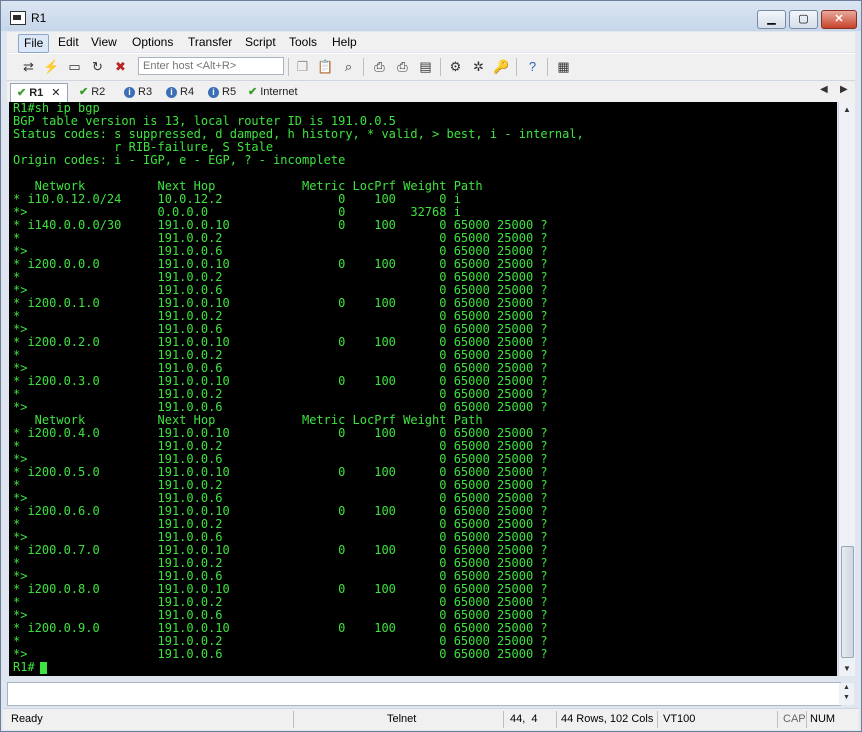 This screenshot has width=862, height=732. Describe the element at coordinates (478, 66) in the screenshot. I see `global-options-icon: ✲` at that location.